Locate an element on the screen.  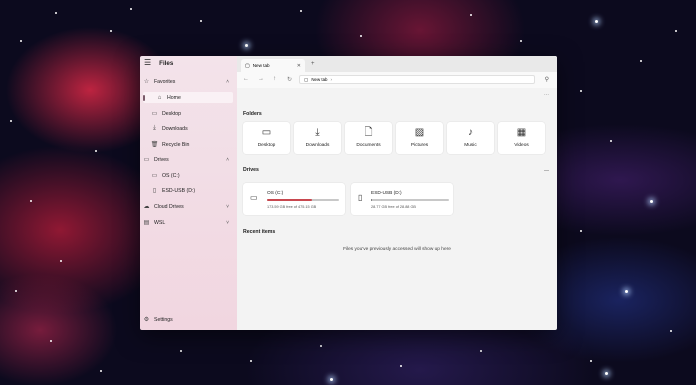
folder-card-desktop: ▭ Desktop is located at coordinates (266, 138).